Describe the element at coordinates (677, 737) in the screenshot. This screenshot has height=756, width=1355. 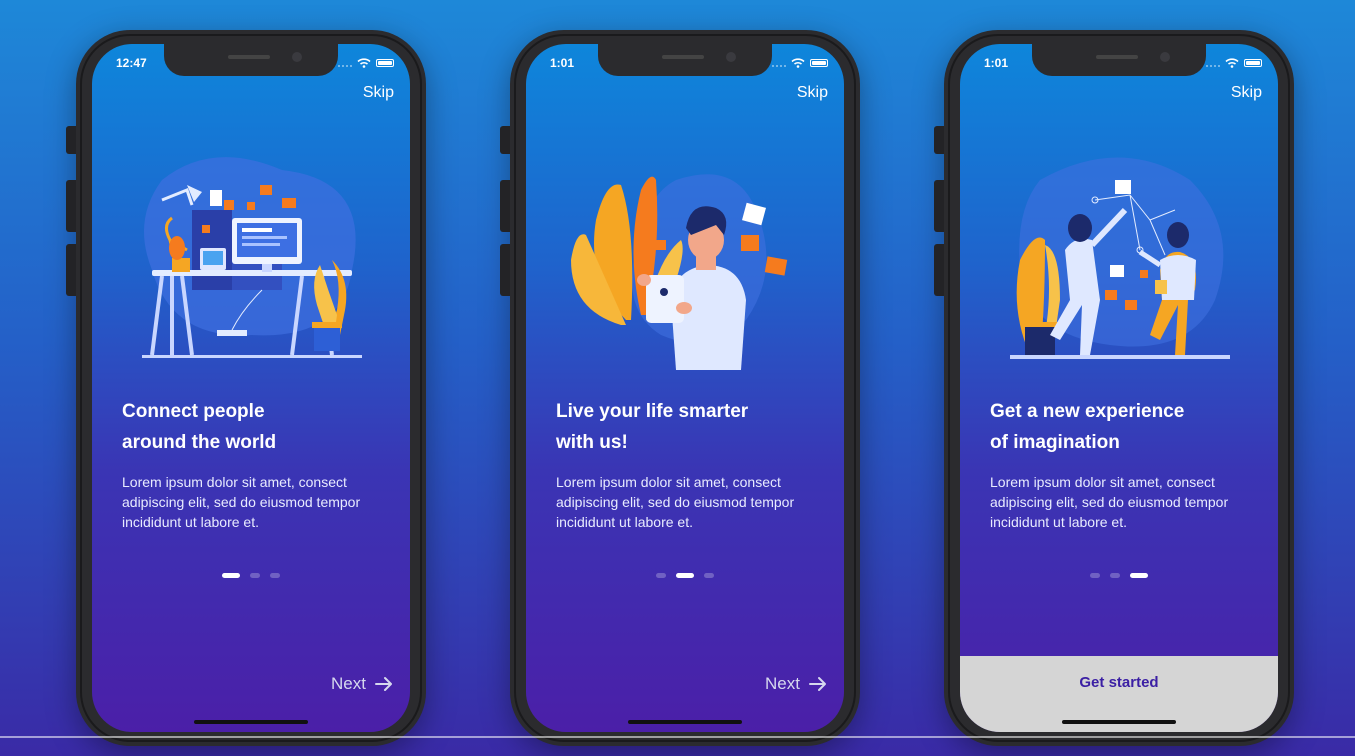
I see `video-progress-line` at that location.